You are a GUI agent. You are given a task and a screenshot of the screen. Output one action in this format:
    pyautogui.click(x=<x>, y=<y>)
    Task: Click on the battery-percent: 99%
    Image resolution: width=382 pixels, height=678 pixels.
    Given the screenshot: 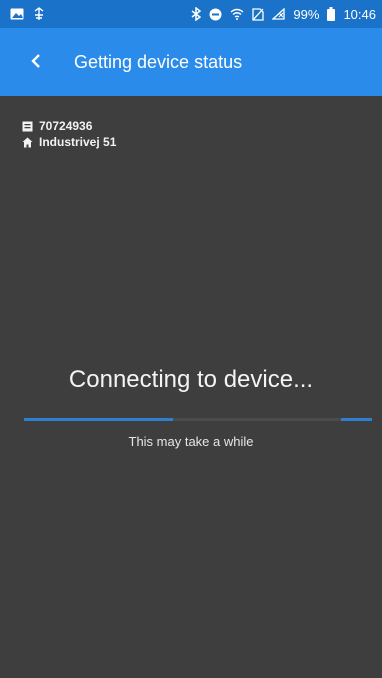 What is the action you would take?
    pyautogui.click(x=306, y=14)
    